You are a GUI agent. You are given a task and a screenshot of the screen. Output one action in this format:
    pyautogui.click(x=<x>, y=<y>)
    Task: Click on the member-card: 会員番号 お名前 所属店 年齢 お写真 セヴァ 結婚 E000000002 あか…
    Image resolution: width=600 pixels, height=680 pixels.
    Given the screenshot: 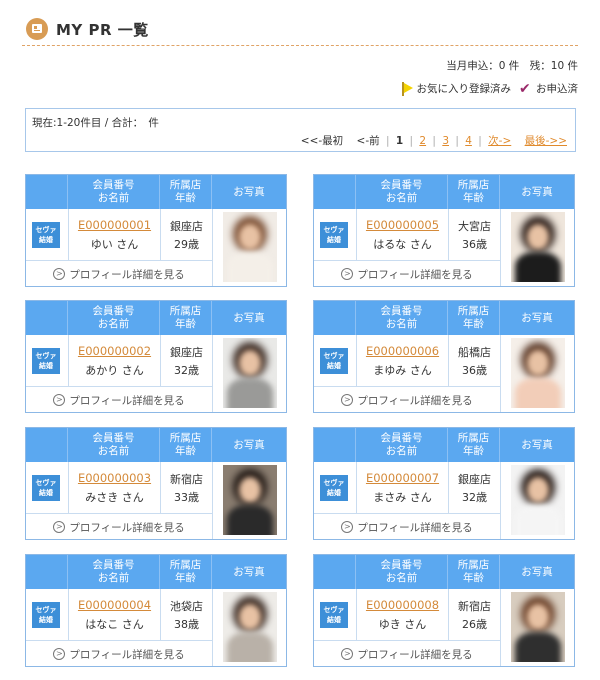 What is the action you would take?
    pyautogui.click(x=156, y=356)
    